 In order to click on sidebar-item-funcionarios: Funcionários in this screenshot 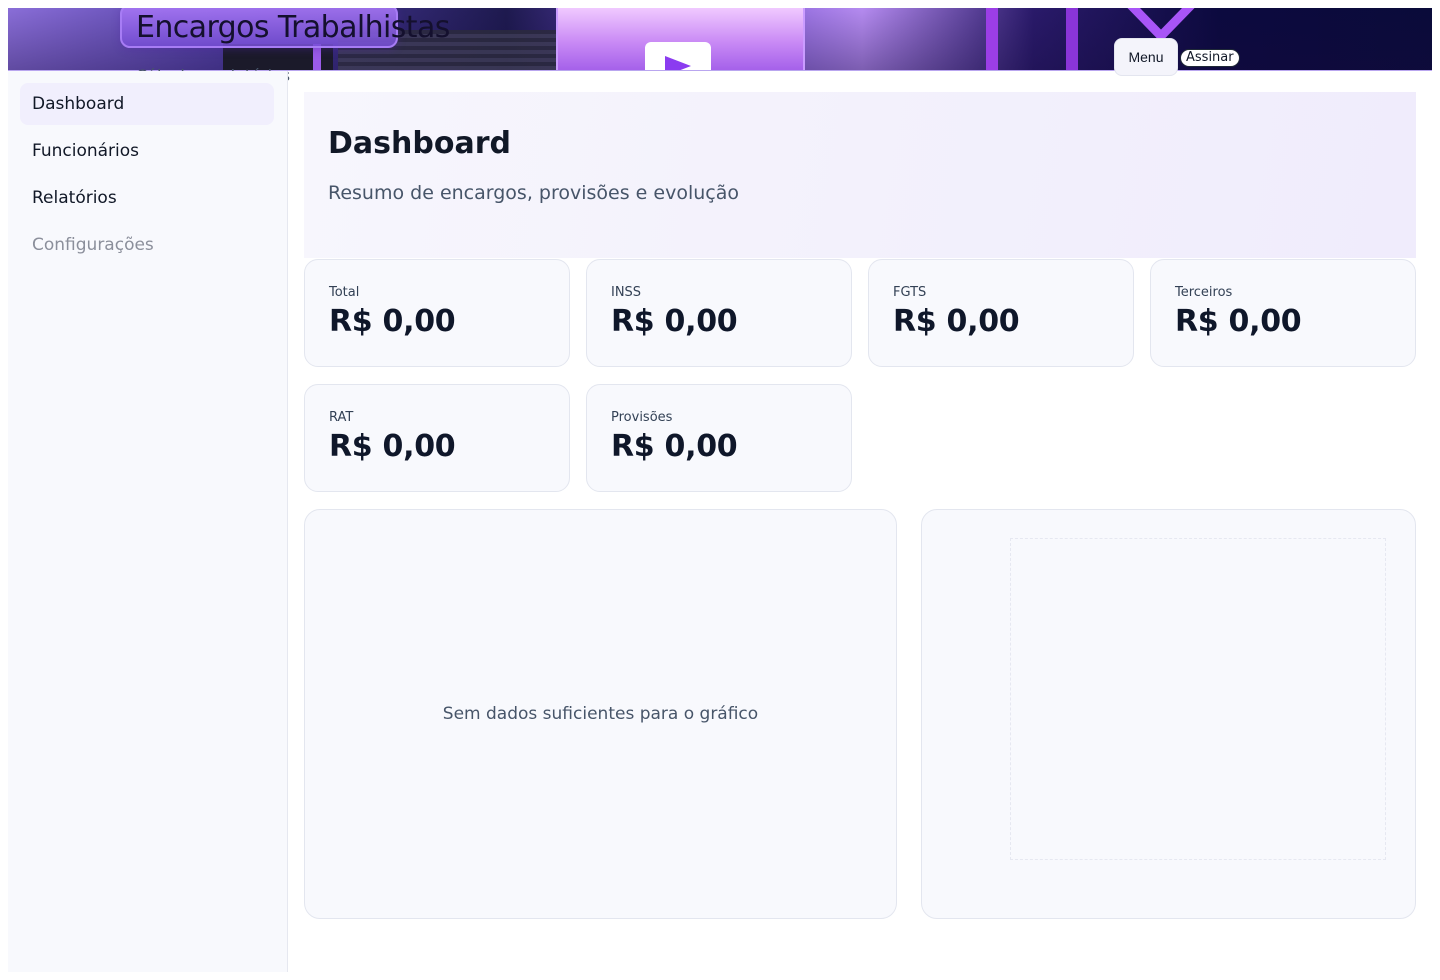, I will do `click(147, 151)`.